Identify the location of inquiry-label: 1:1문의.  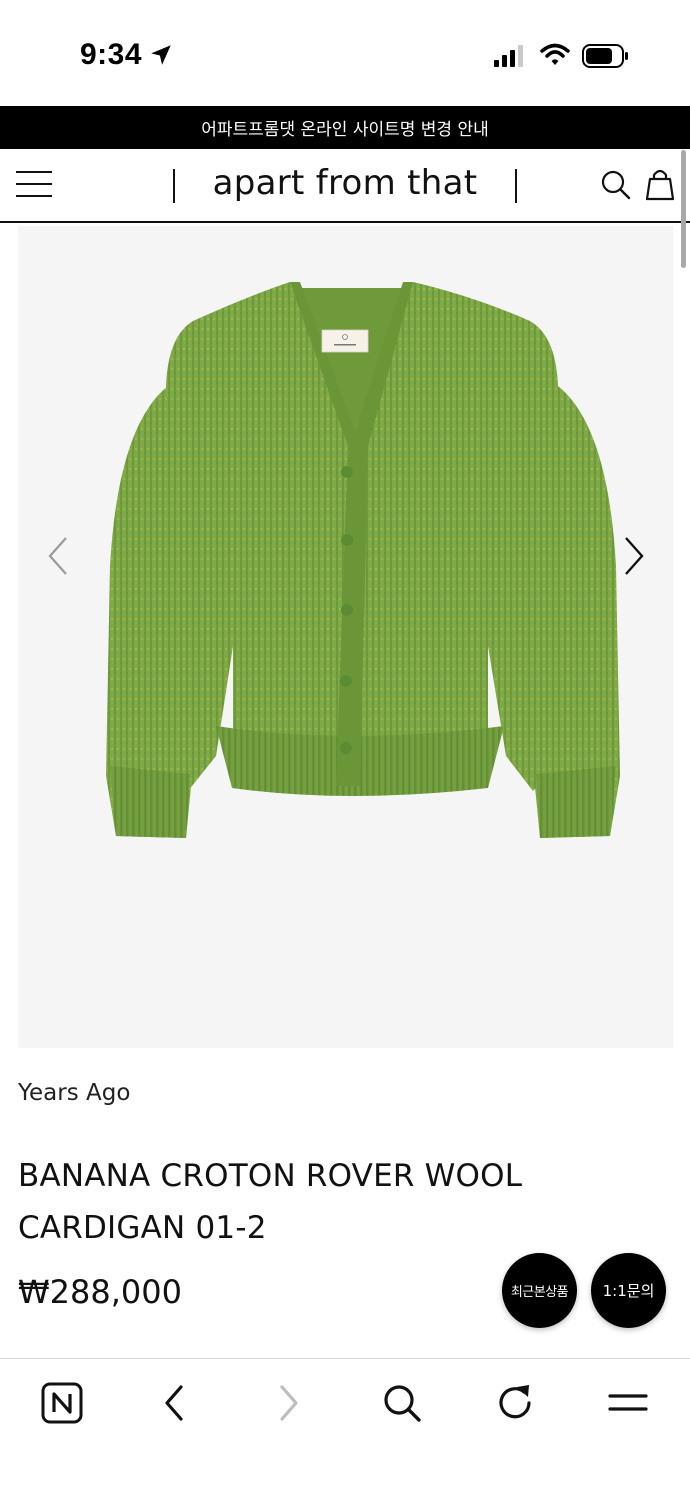
(628, 1291).